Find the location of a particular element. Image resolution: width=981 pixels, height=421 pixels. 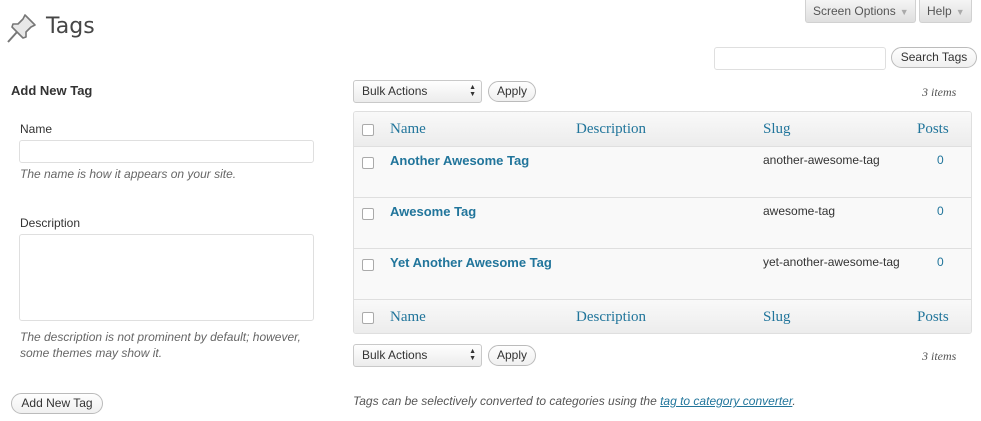

column-posts-header: Posts is located at coordinates (933, 129).